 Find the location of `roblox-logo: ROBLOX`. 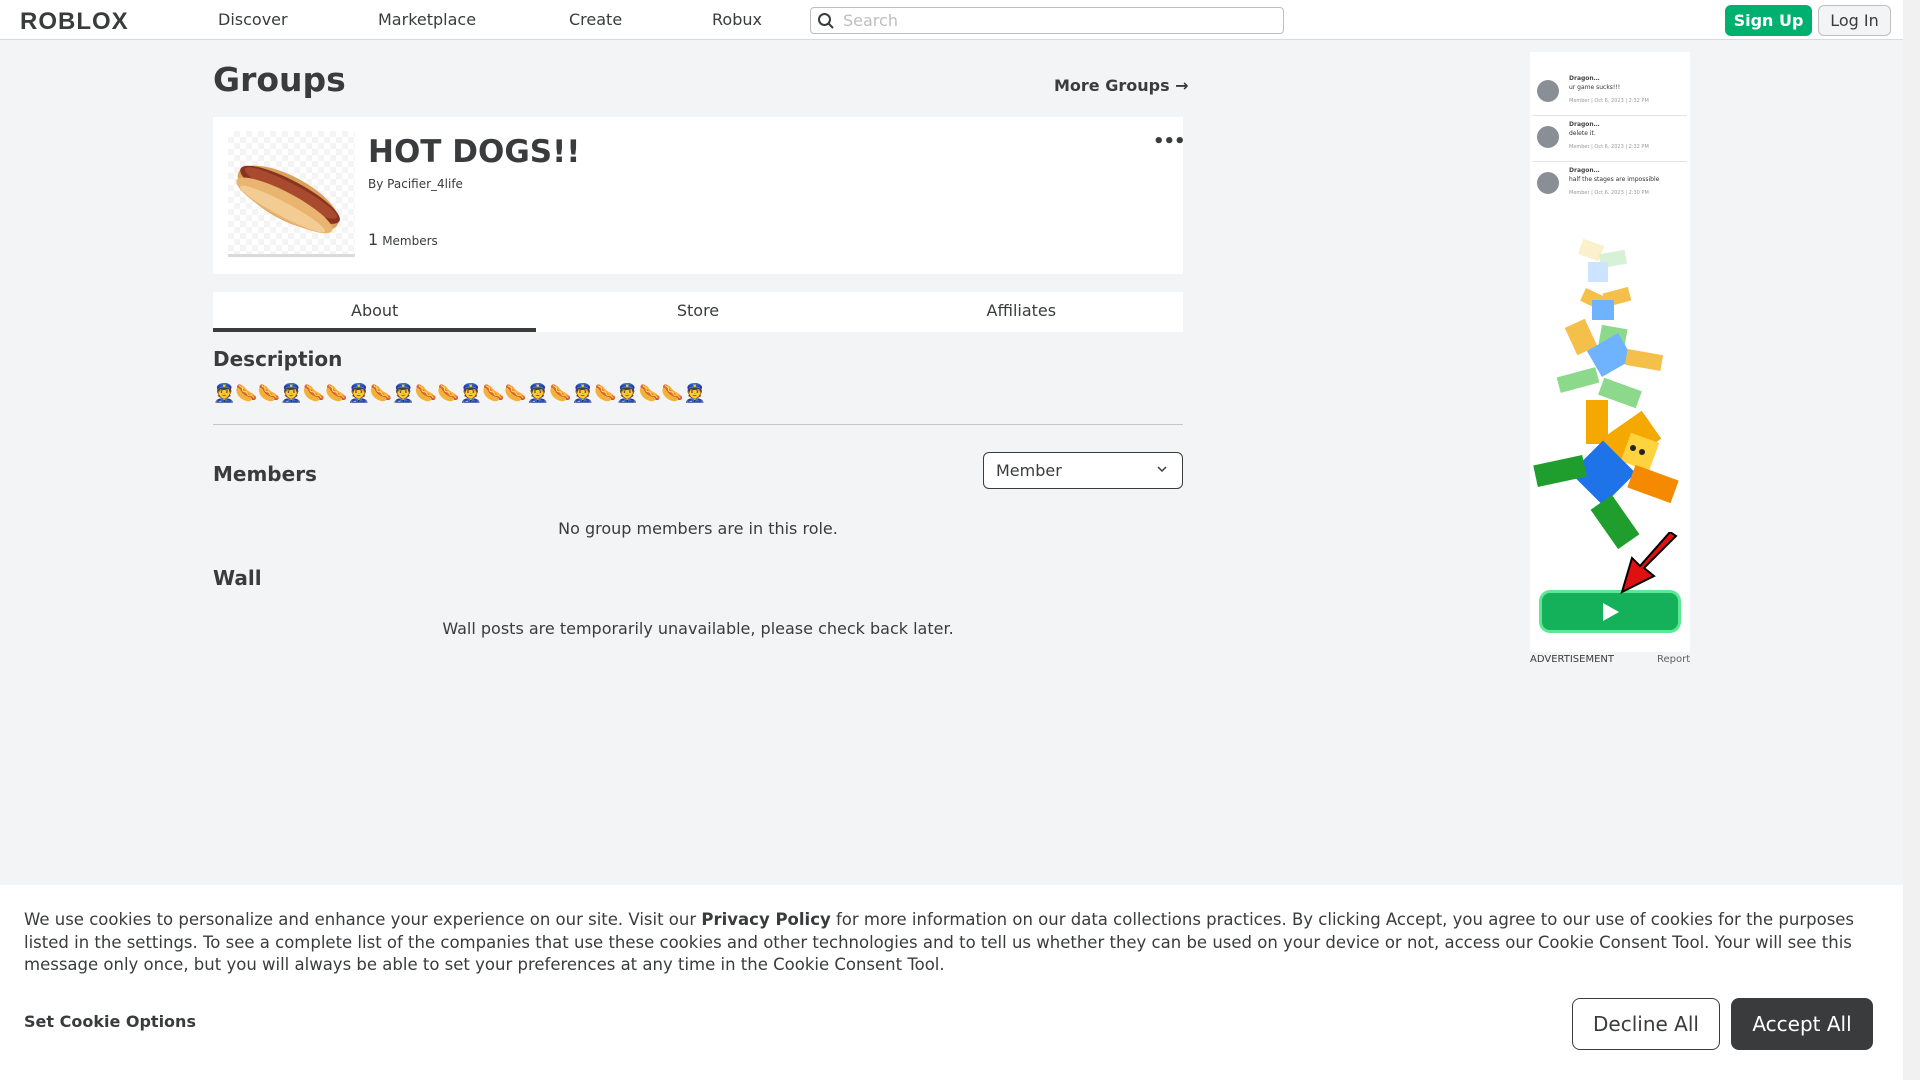

roblox-logo: ROBLOX is located at coordinates (74, 22).